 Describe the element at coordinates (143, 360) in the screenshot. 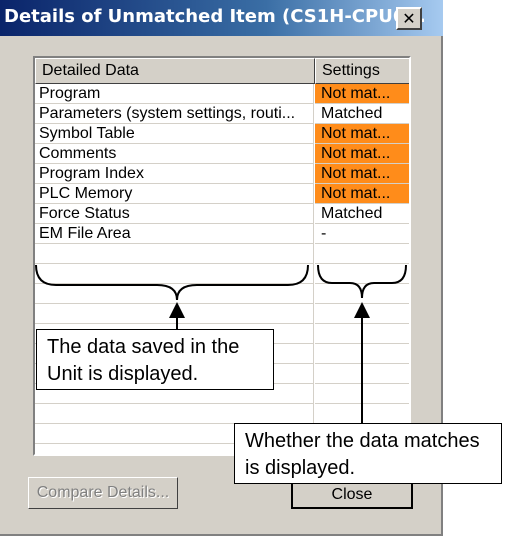

I see `data-callout-text: The data saved in the Unit is displayed.` at that location.